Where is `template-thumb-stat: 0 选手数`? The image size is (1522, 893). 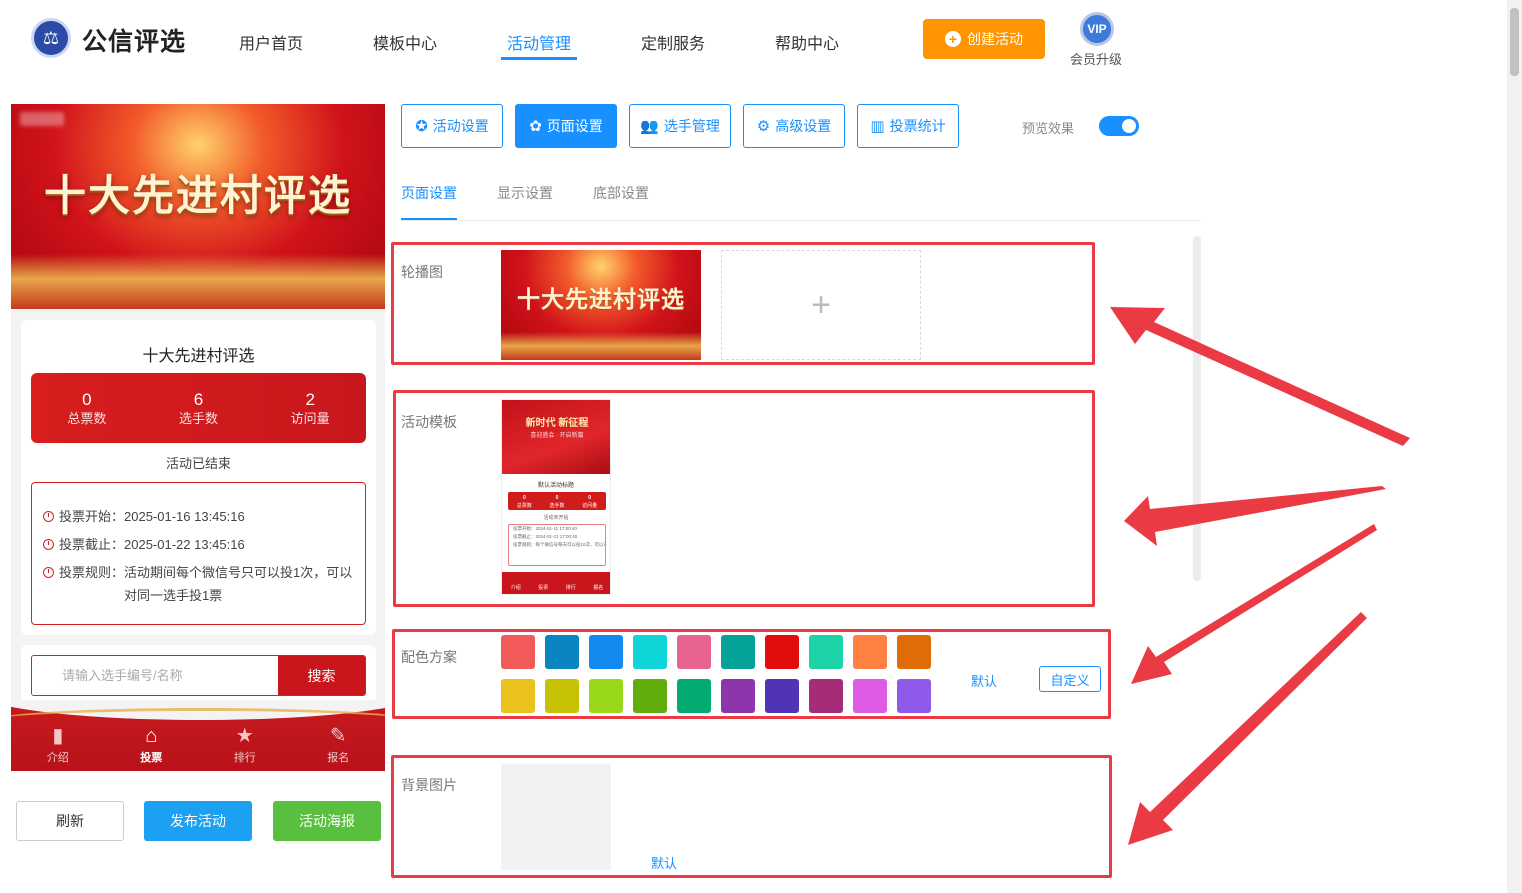
template-thumb-stat: 0 选手数 is located at coordinates (557, 501).